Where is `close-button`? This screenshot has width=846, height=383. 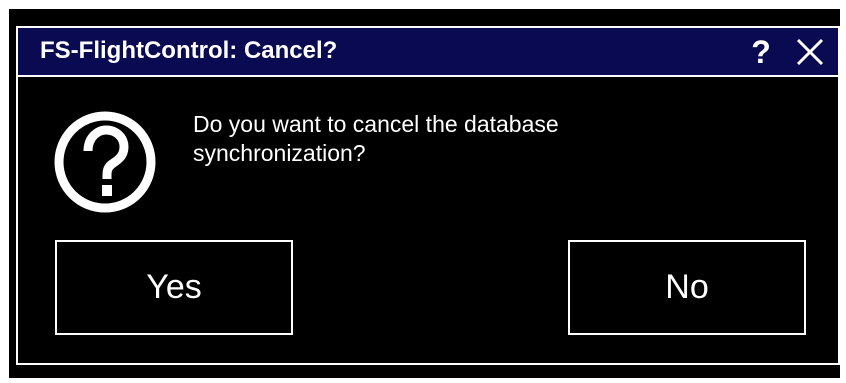
close-button is located at coordinates (810, 52).